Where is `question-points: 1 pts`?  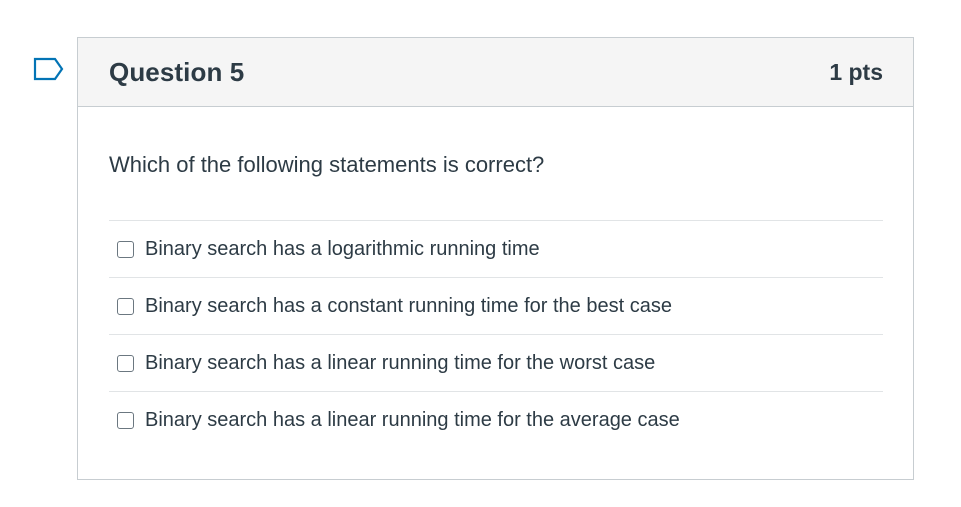 question-points: 1 pts is located at coordinates (856, 71).